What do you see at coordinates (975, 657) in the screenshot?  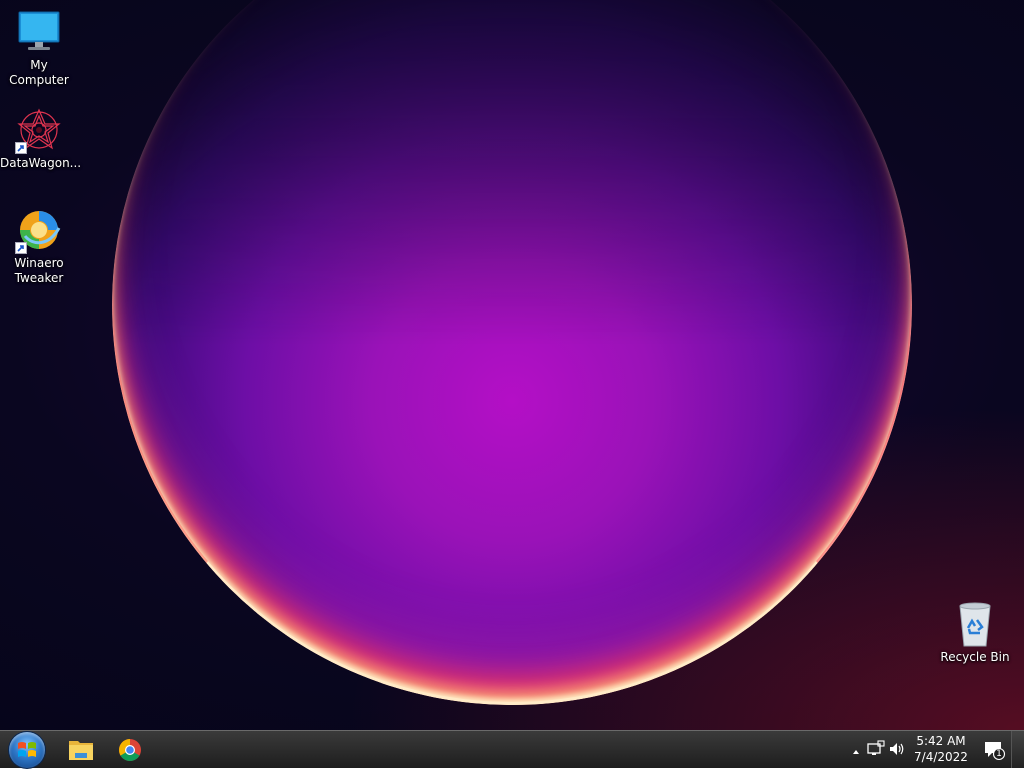 I see `desktop-icon-label: Recycle Bin` at bounding box center [975, 657].